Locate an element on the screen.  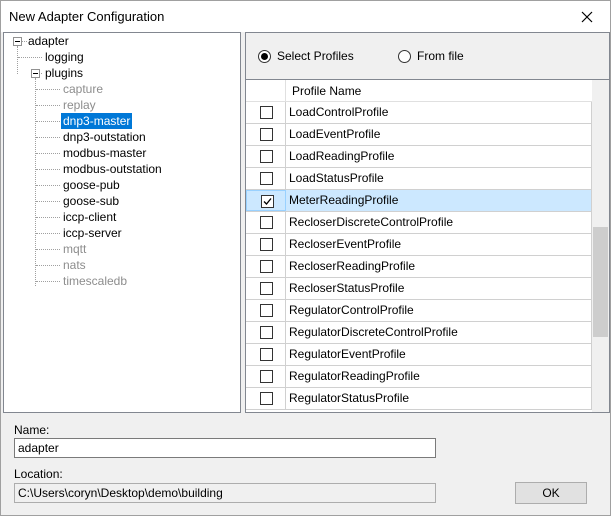
tree-node-plugin: nats is located at coordinates (74, 265).